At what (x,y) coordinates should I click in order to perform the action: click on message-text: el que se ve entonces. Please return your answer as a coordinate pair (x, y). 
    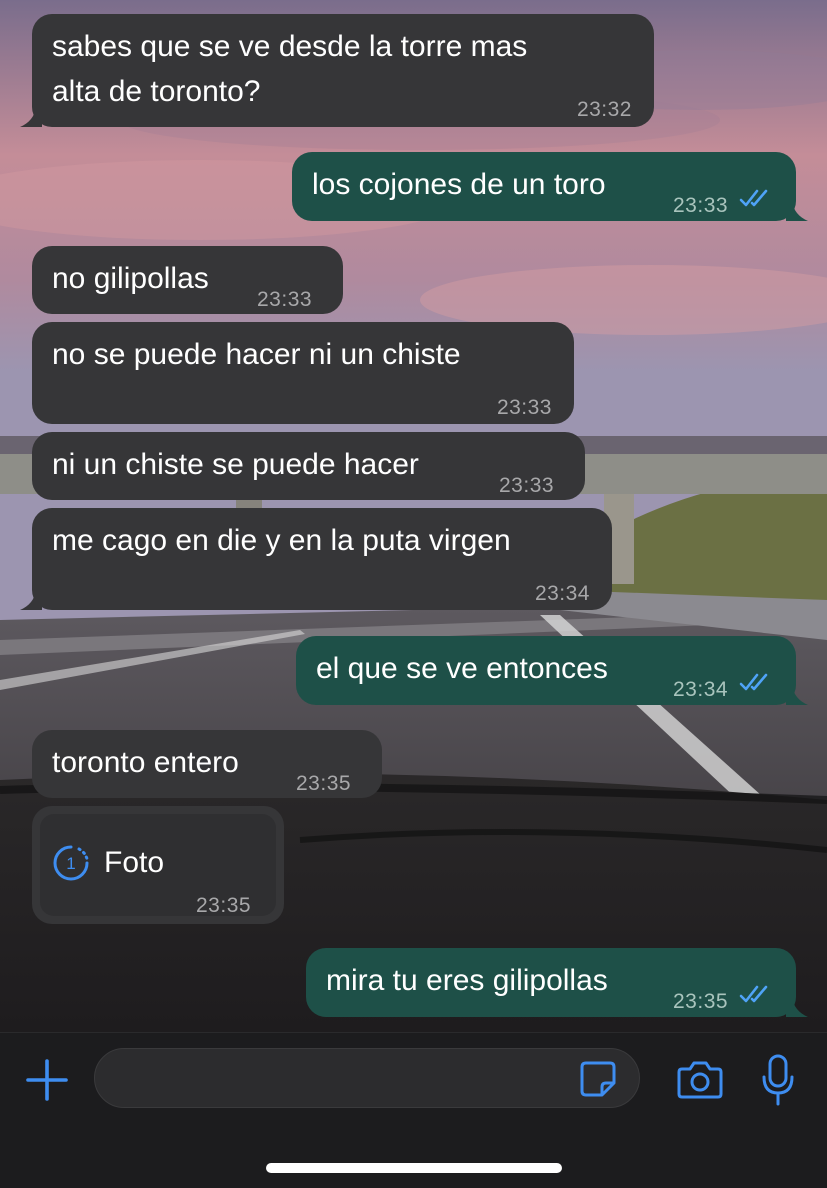
    Looking at the image, I should click on (462, 668).